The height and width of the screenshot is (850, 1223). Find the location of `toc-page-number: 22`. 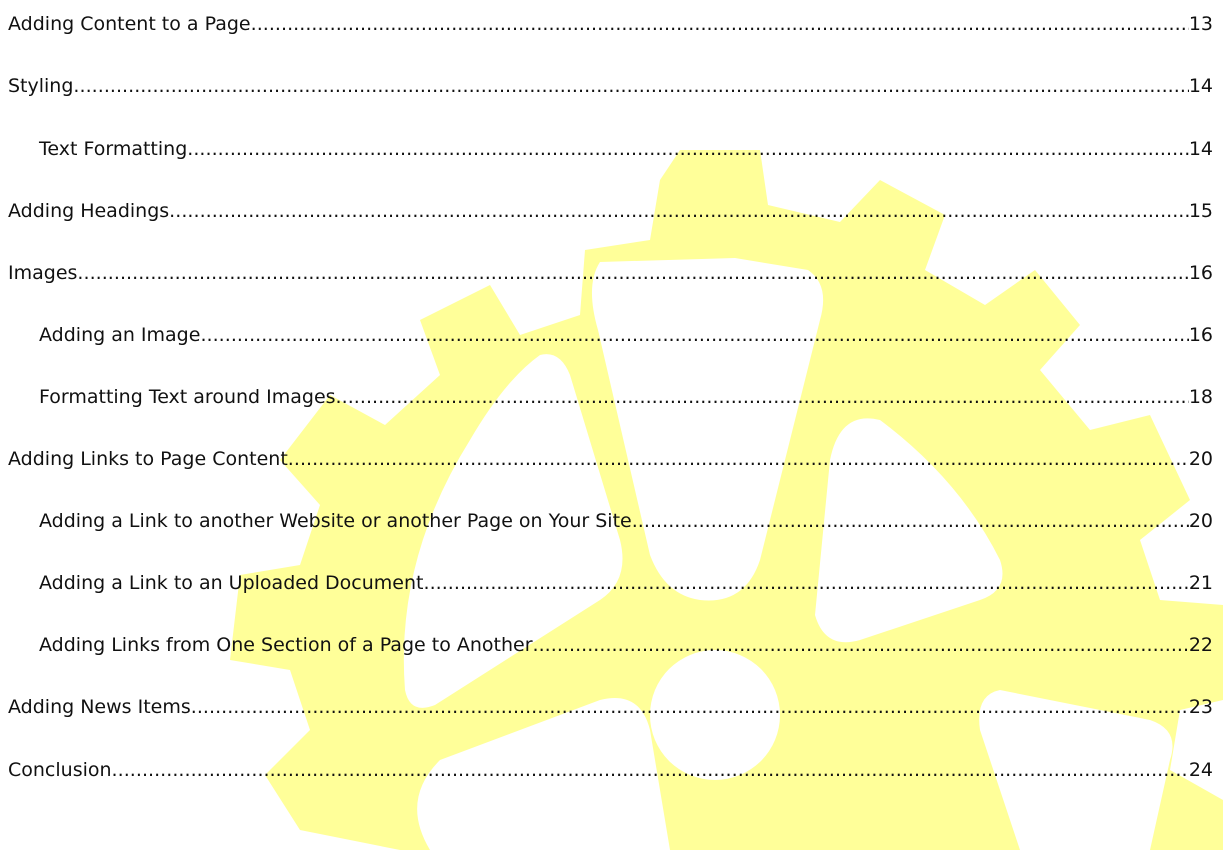

toc-page-number: 22 is located at coordinates (1200, 645).